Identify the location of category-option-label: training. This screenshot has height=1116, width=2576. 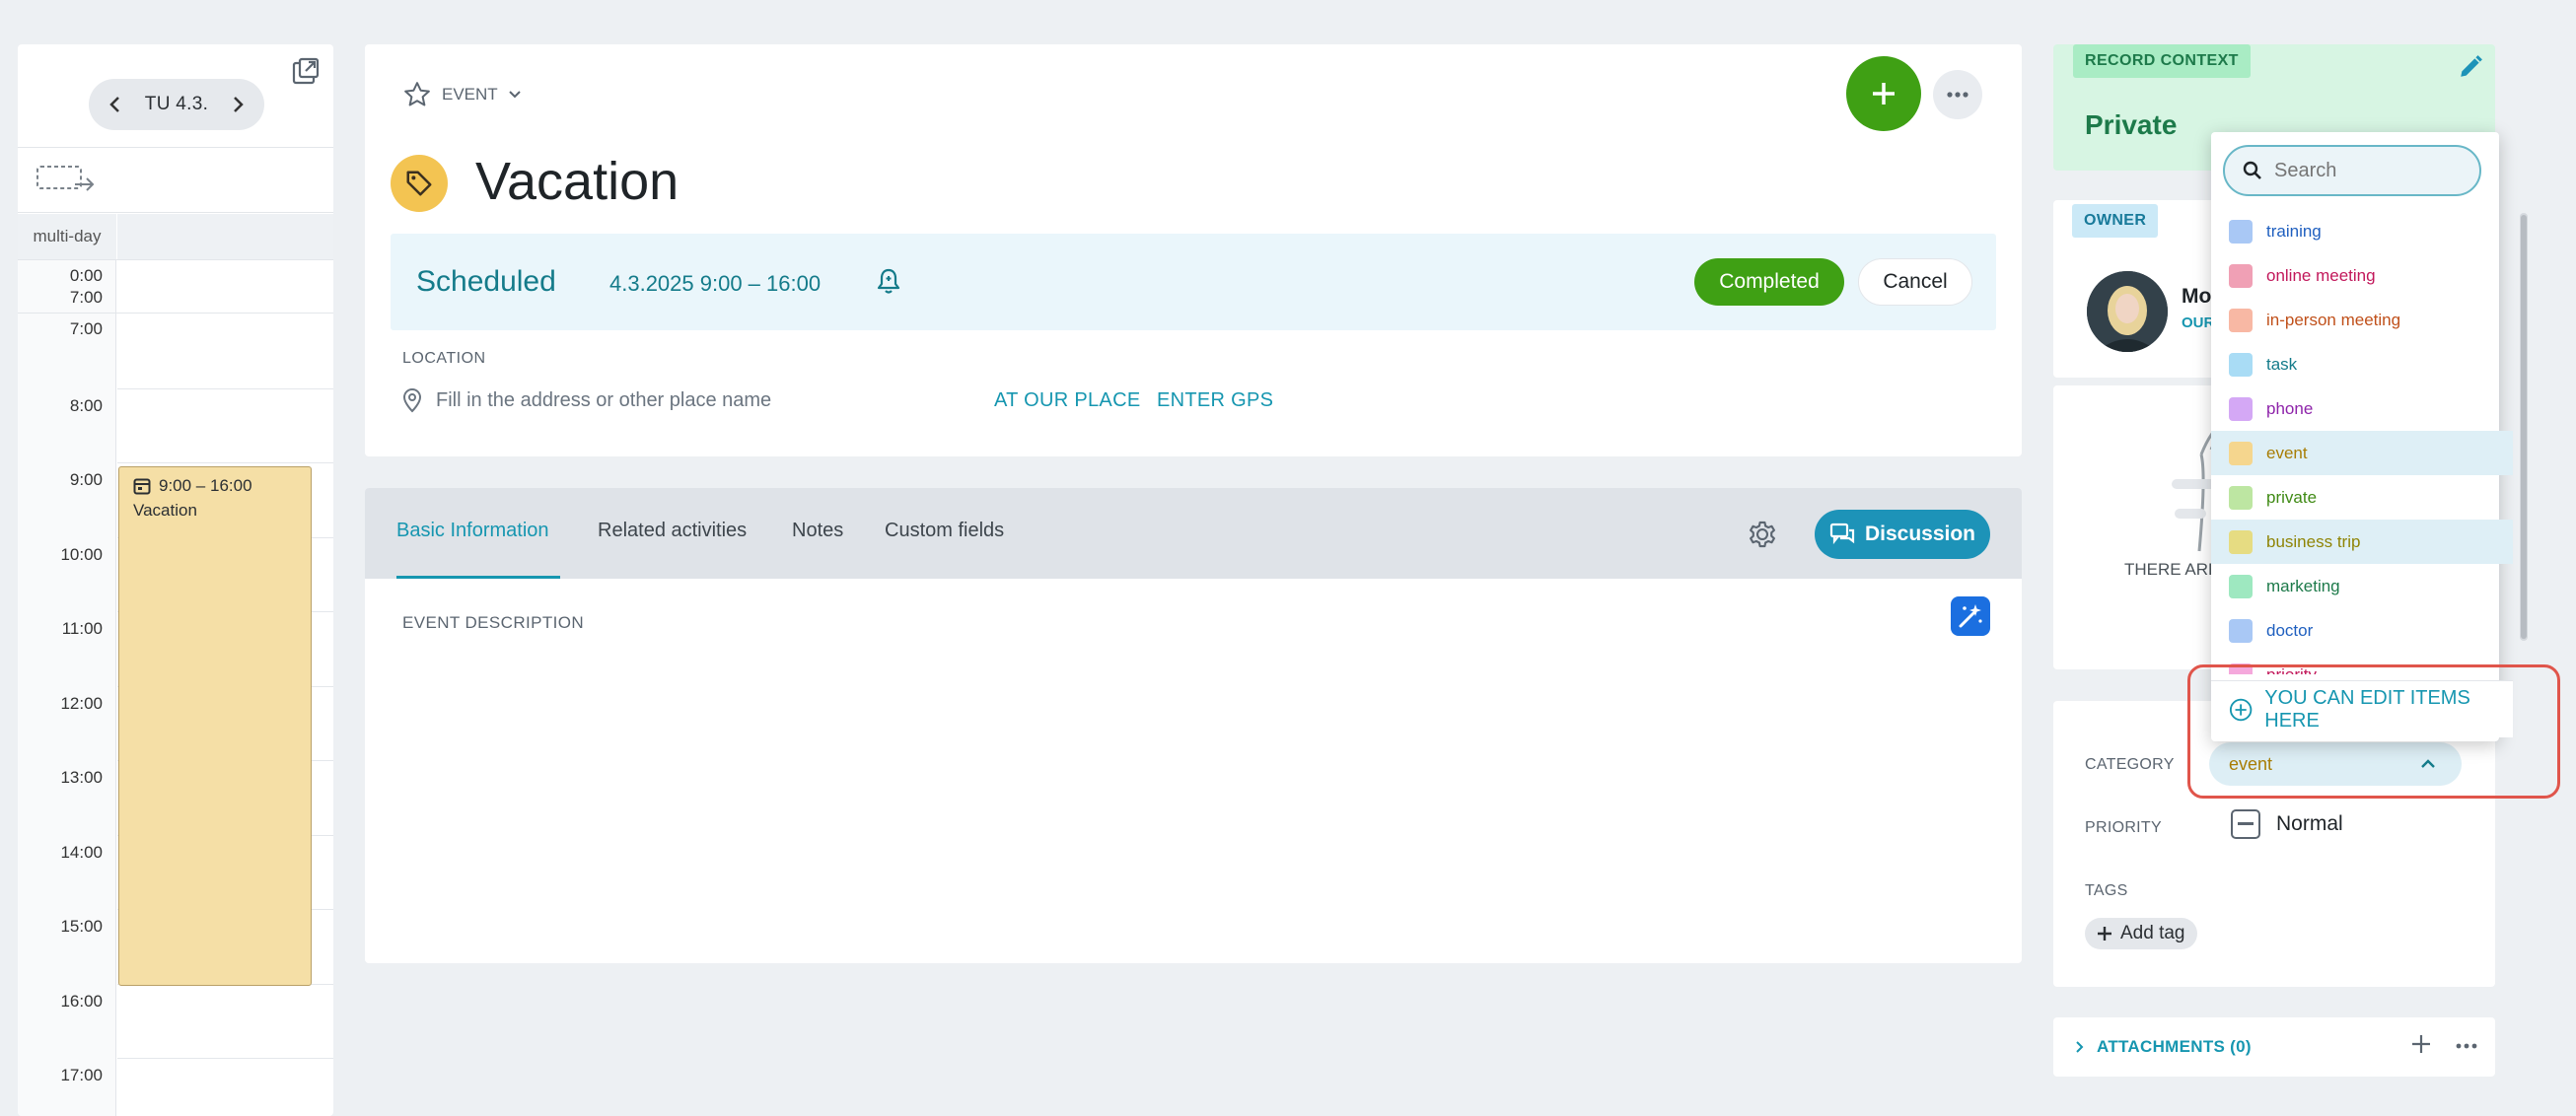
(2294, 231).